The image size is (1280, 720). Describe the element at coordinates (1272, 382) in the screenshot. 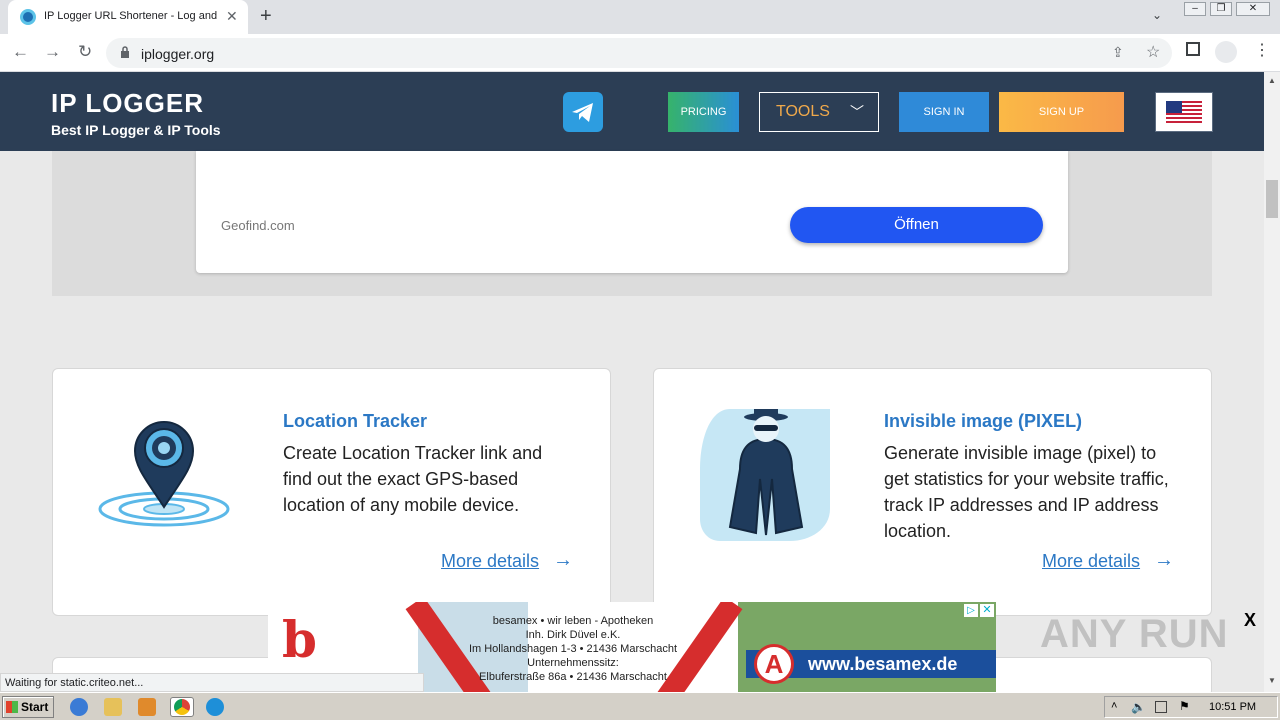

I see `page-scrollbar: ▲ ▼` at that location.